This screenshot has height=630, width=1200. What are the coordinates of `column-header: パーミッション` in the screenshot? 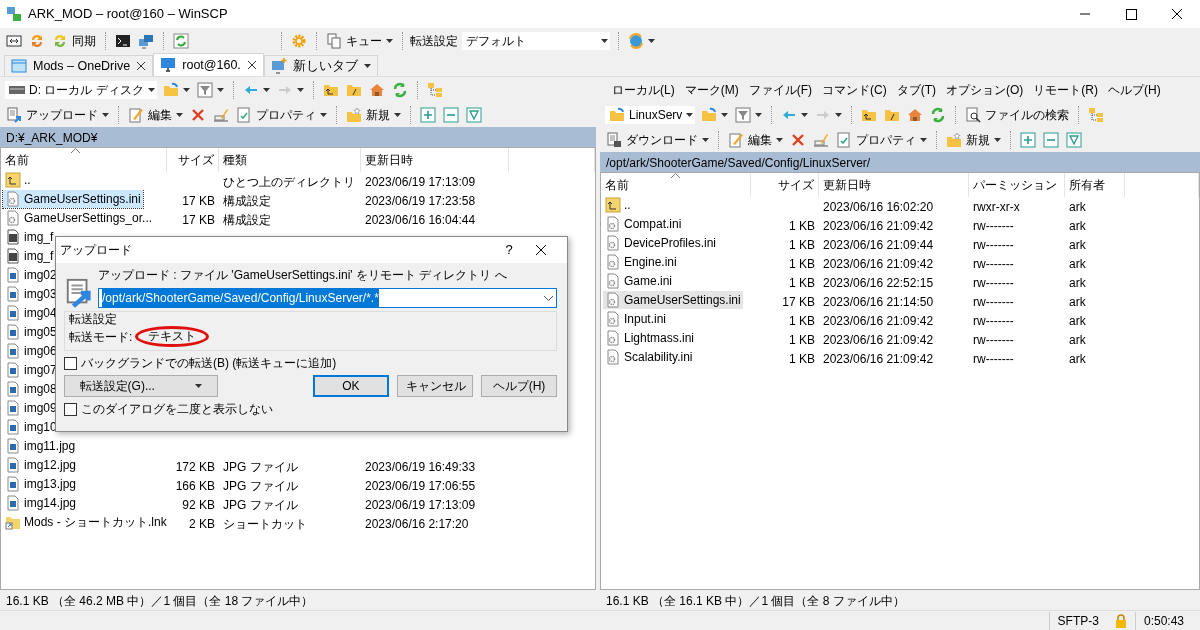 It's located at (1015, 185).